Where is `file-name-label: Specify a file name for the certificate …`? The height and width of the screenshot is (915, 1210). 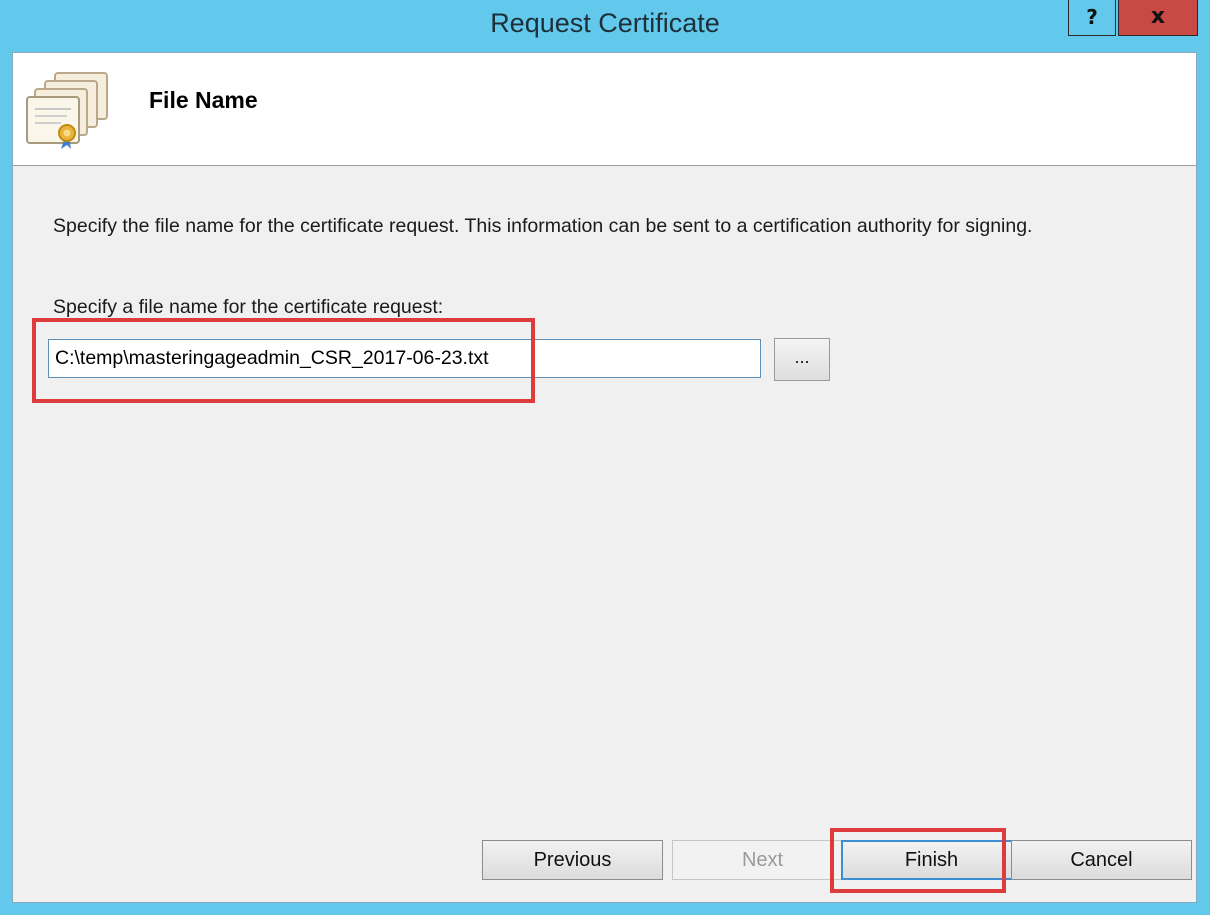
file-name-label: Specify a file name for the certificate … is located at coordinates (248, 307).